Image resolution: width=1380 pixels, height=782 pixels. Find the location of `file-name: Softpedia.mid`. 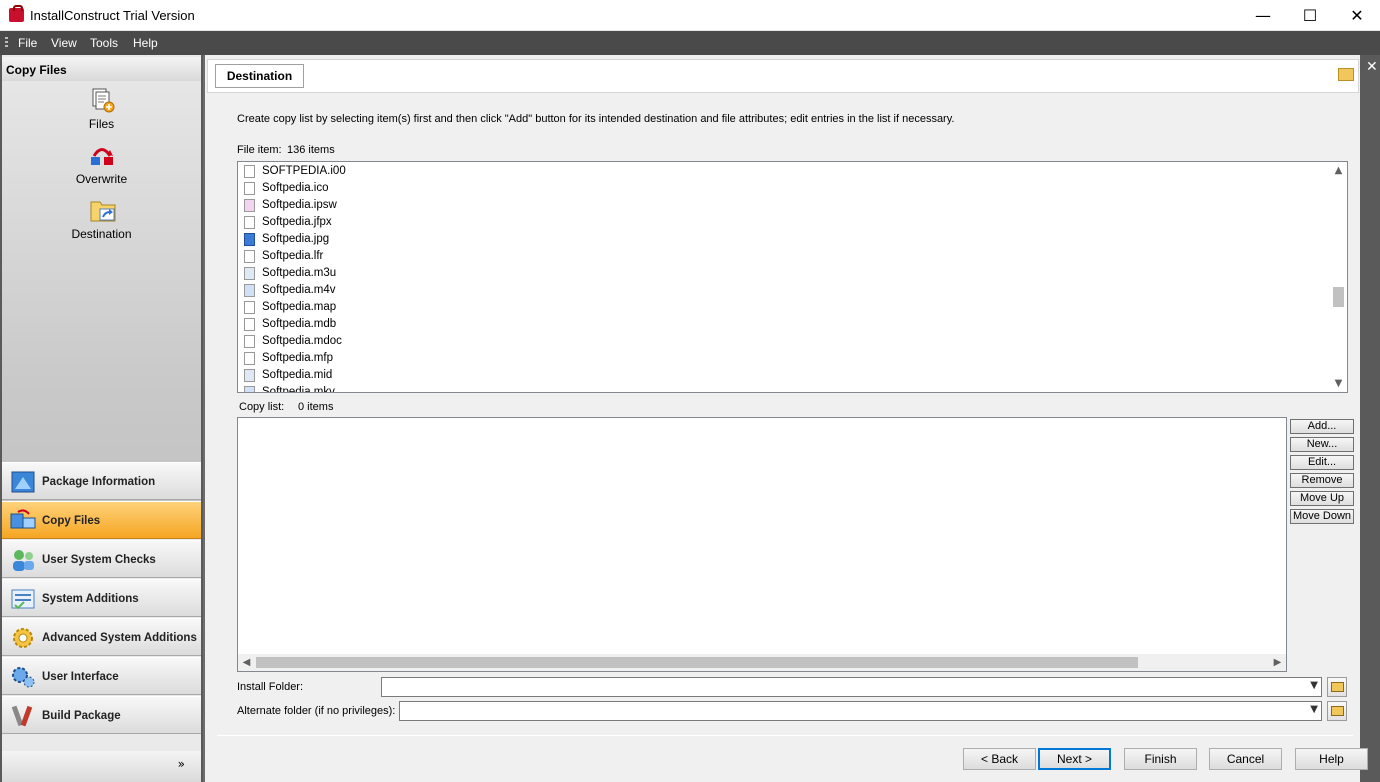

file-name: Softpedia.mid is located at coordinates (297, 375).